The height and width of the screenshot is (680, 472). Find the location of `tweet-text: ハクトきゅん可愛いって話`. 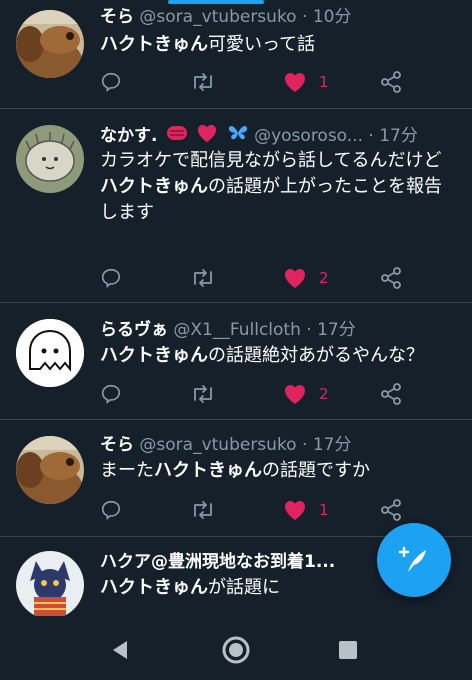

tweet-text: ハクトきゅん可愛いって話 is located at coordinates (278, 45).